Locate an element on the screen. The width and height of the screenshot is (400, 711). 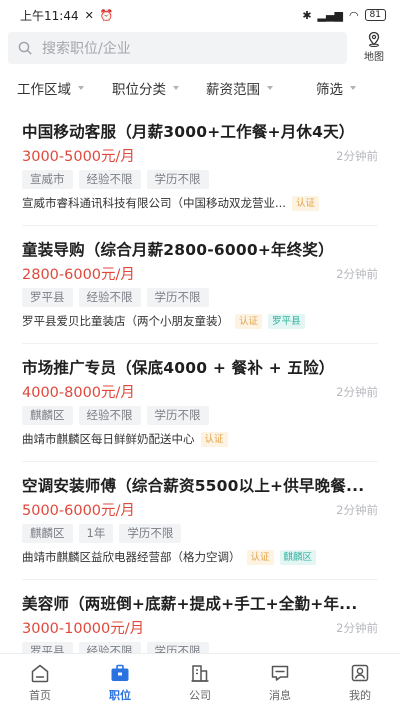
building-icon is located at coordinates (200, 673).